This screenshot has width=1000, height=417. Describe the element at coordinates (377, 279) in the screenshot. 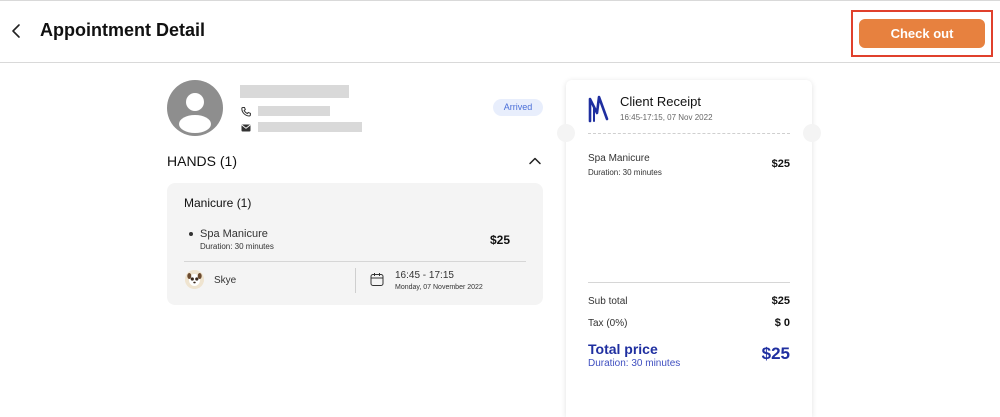

I see `calendar-icon` at that location.